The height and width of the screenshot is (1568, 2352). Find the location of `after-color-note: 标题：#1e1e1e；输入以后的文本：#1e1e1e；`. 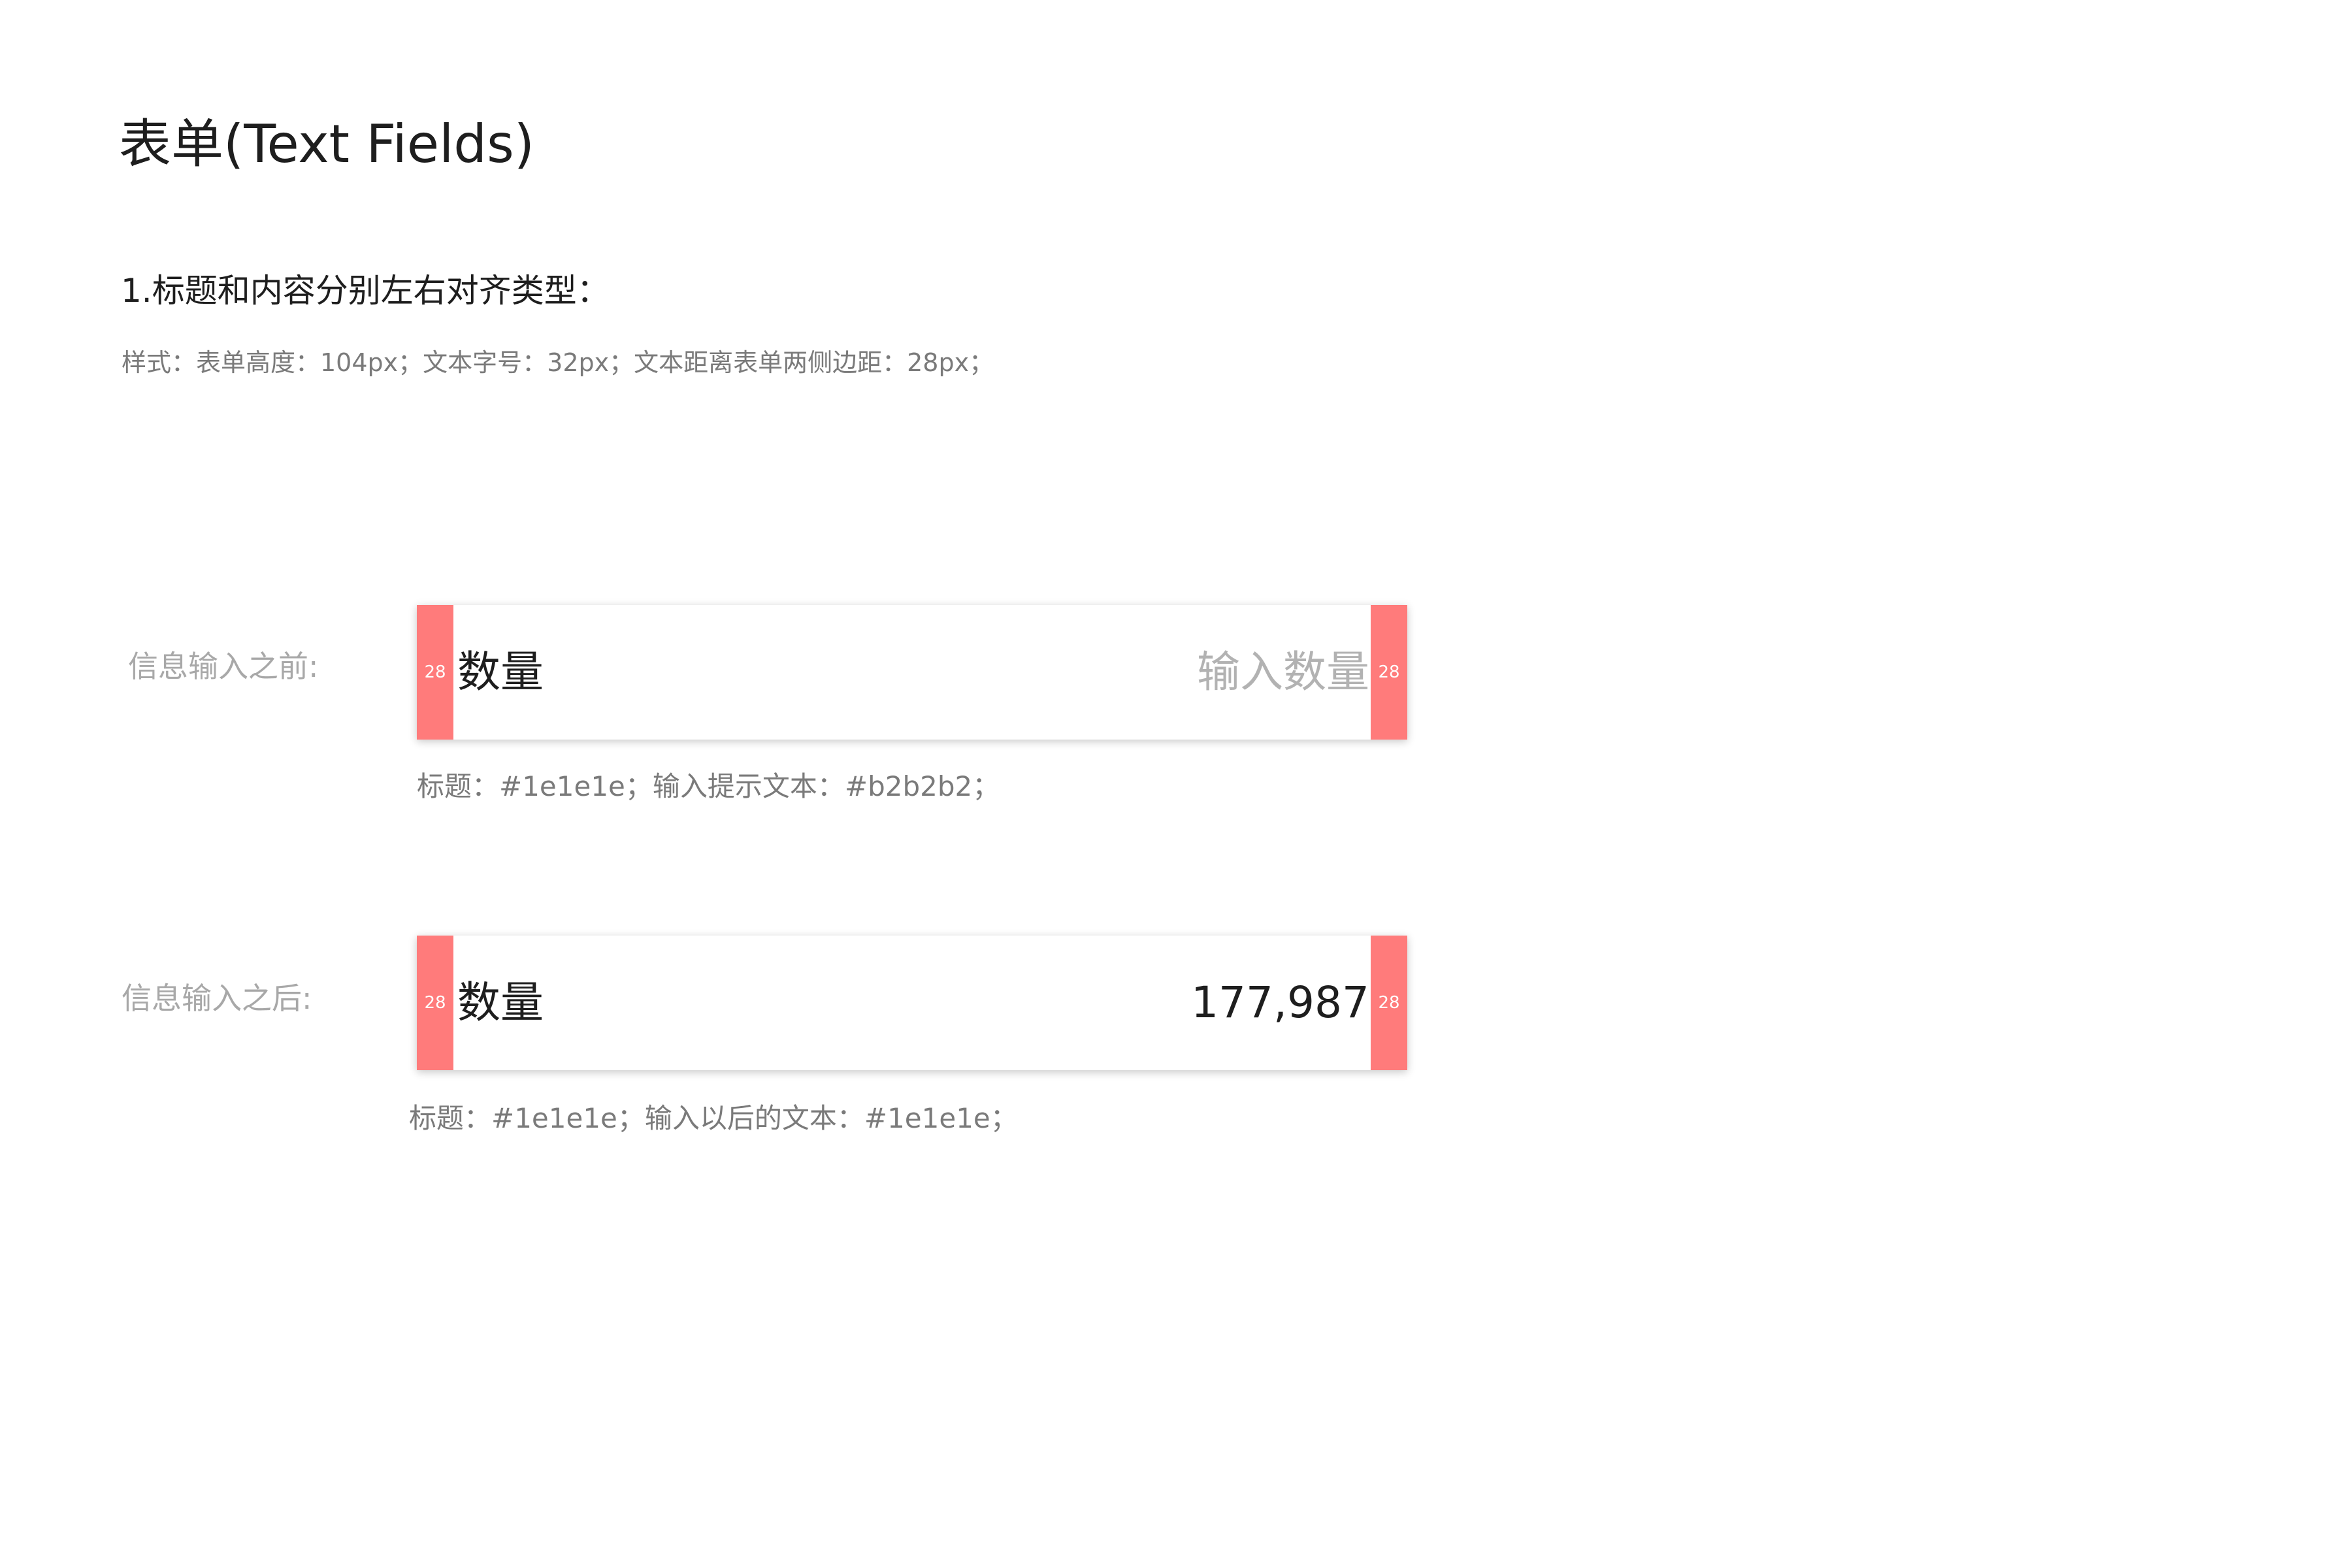

after-color-note: 标题：#1e1e1e；输入以后的文本：#1e1e1e； is located at coordinates (713, 1118).